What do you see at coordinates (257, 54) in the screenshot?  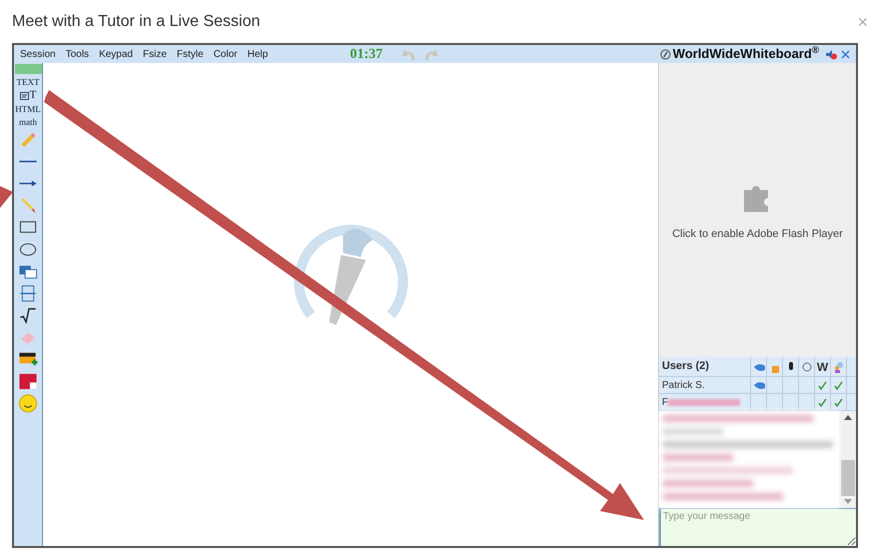 I see `menu-item: Help` at bounding box center [257, 54].